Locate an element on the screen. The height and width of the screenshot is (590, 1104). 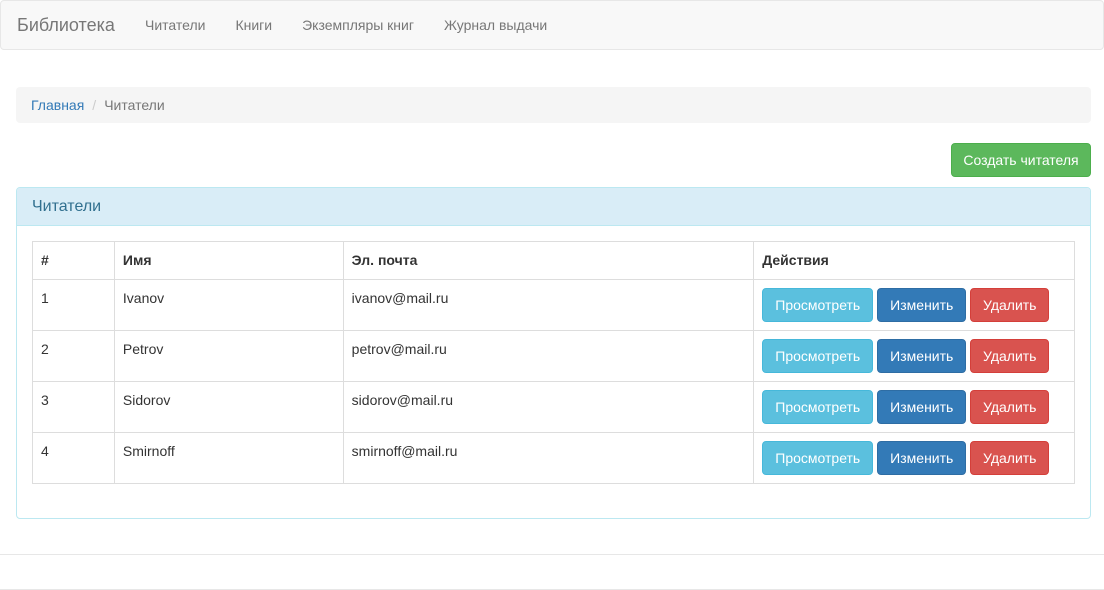
breadcrumb-home-link: Главная is located at coordinates (57, 105).